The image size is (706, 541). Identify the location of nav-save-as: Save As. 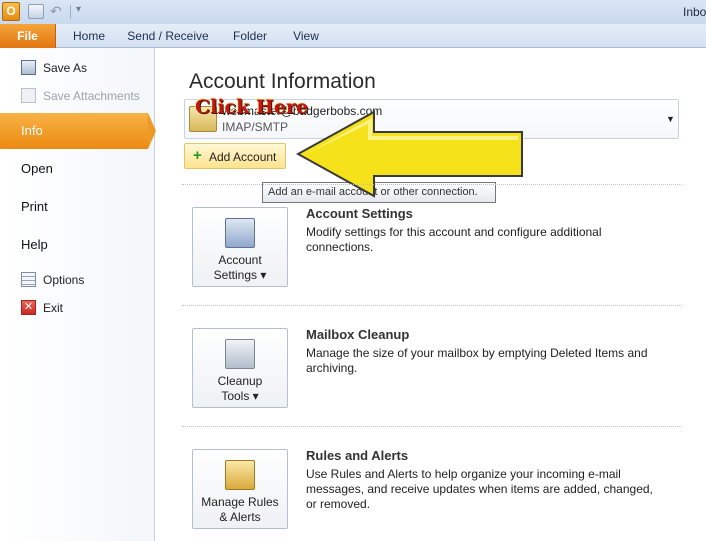
(77, 68).